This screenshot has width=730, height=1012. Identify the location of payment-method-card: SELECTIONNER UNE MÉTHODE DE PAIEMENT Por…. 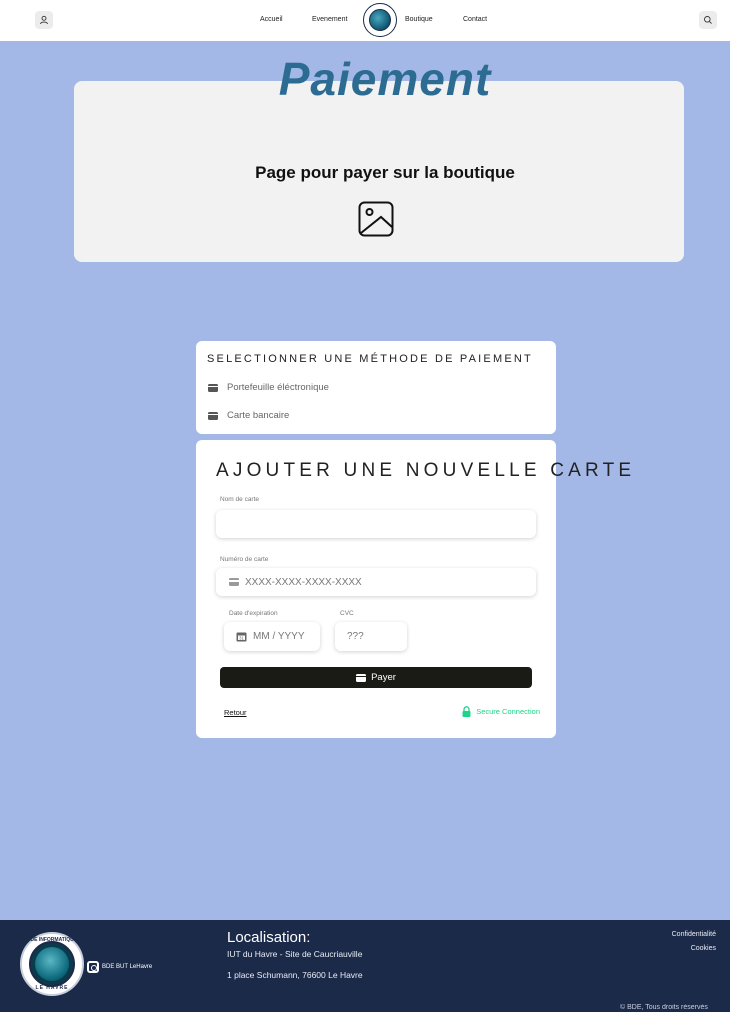
(376, 387).